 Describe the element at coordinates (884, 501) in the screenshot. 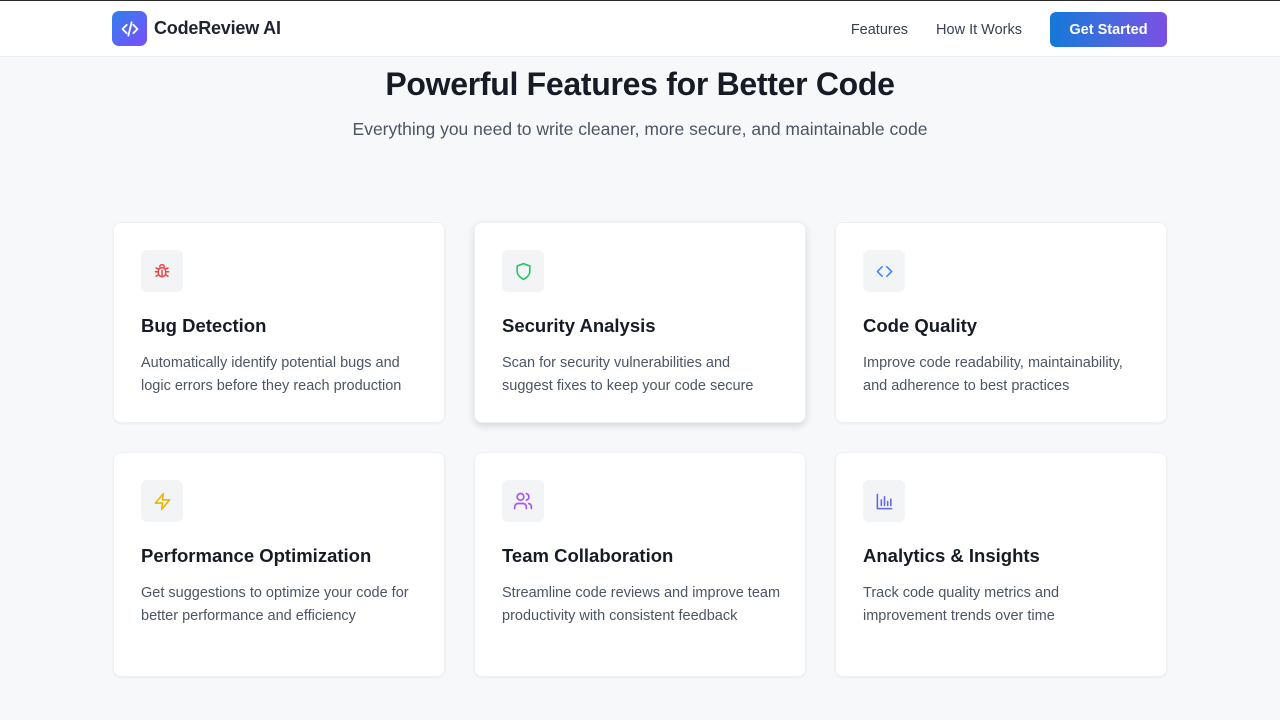

I see `bar-chart-icon` at that location.